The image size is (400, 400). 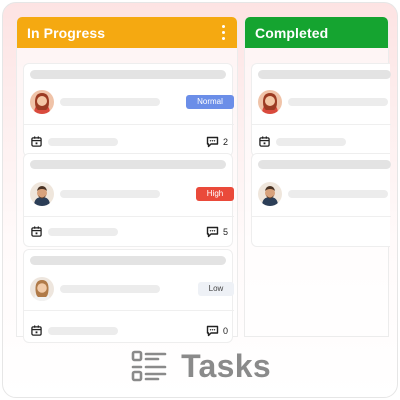 I want to click on comment-count: 0, so click(x=226, y=331).